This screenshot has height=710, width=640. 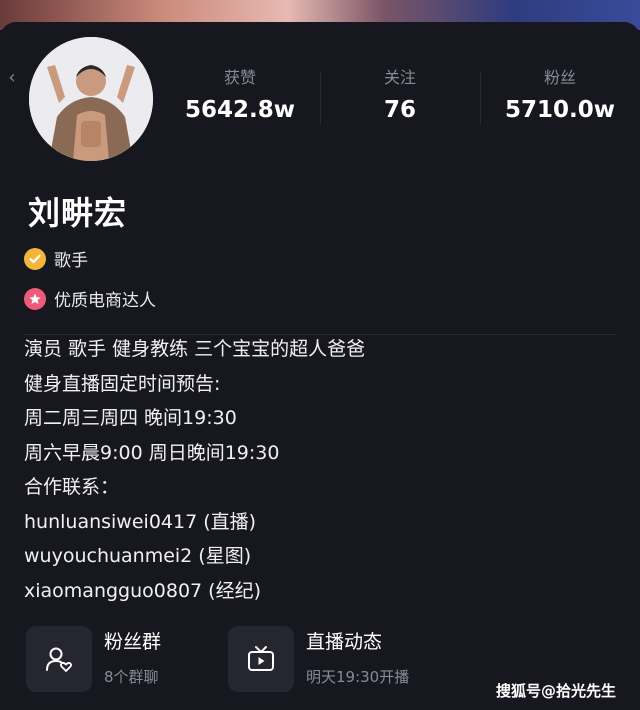 I want to click on bio-line: 周六早晨9:00 周日晚间19:30, so click(x=152, y=452).